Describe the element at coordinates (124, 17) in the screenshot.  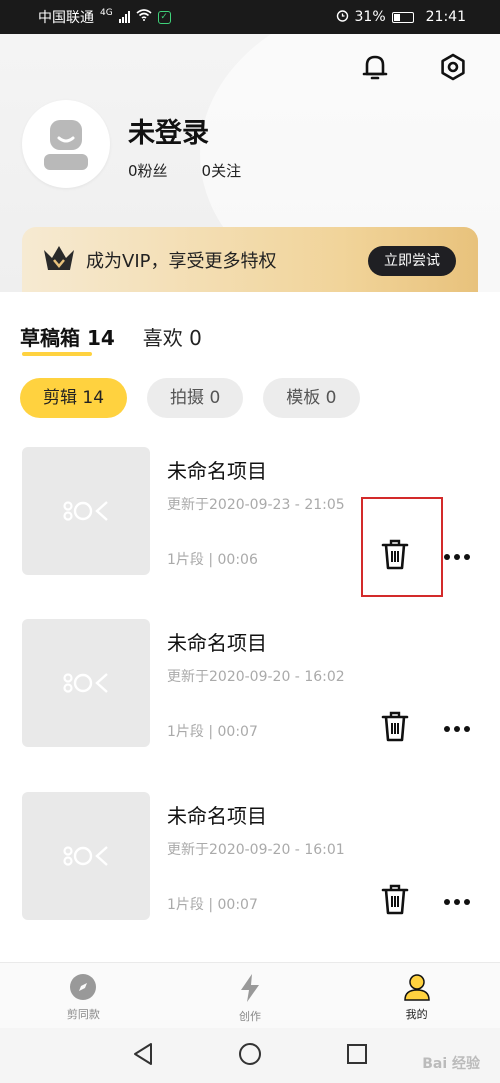
I see `signal-icon` at that location.